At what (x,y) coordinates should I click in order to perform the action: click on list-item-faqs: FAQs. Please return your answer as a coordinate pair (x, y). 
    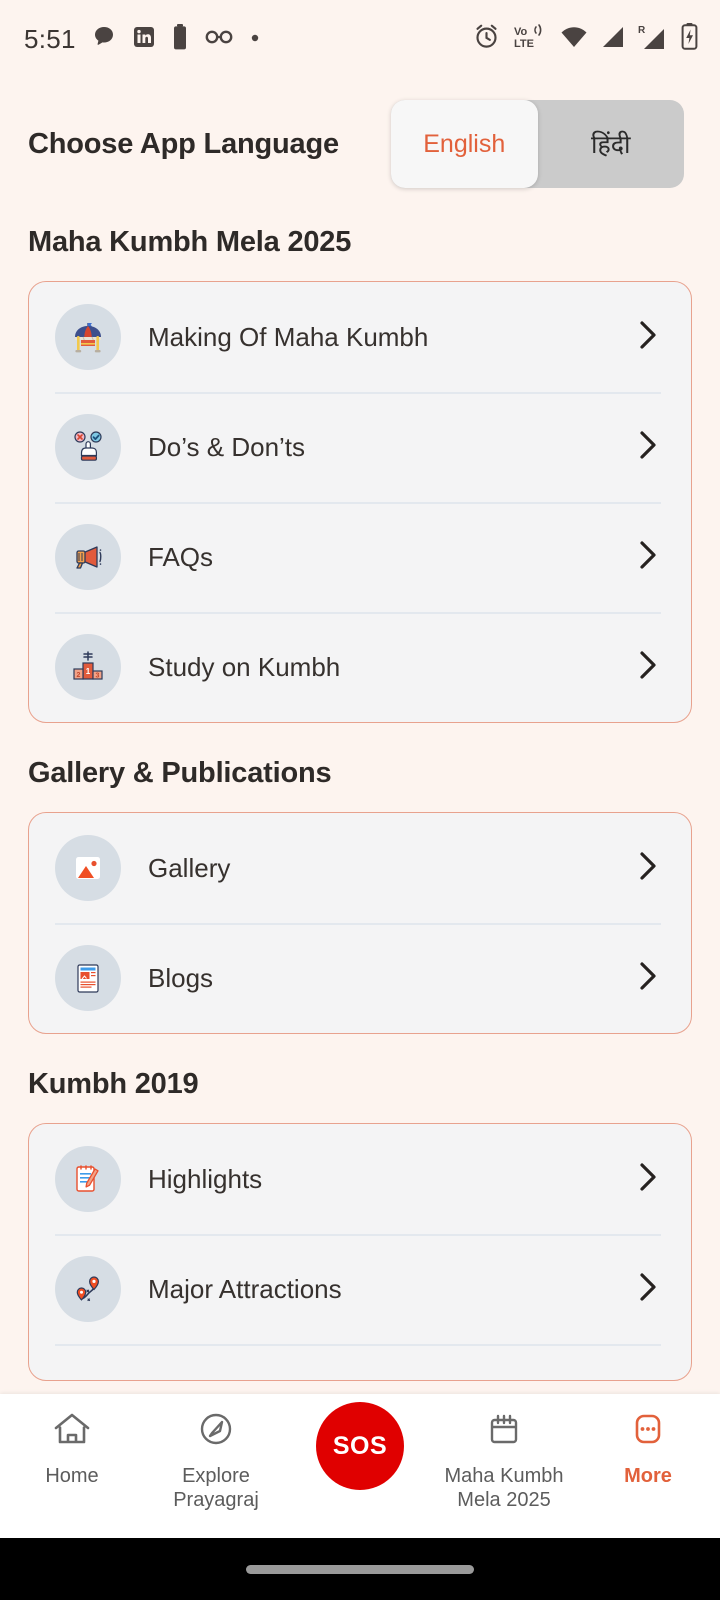
    Looking at the image, I should click on (360, 557).